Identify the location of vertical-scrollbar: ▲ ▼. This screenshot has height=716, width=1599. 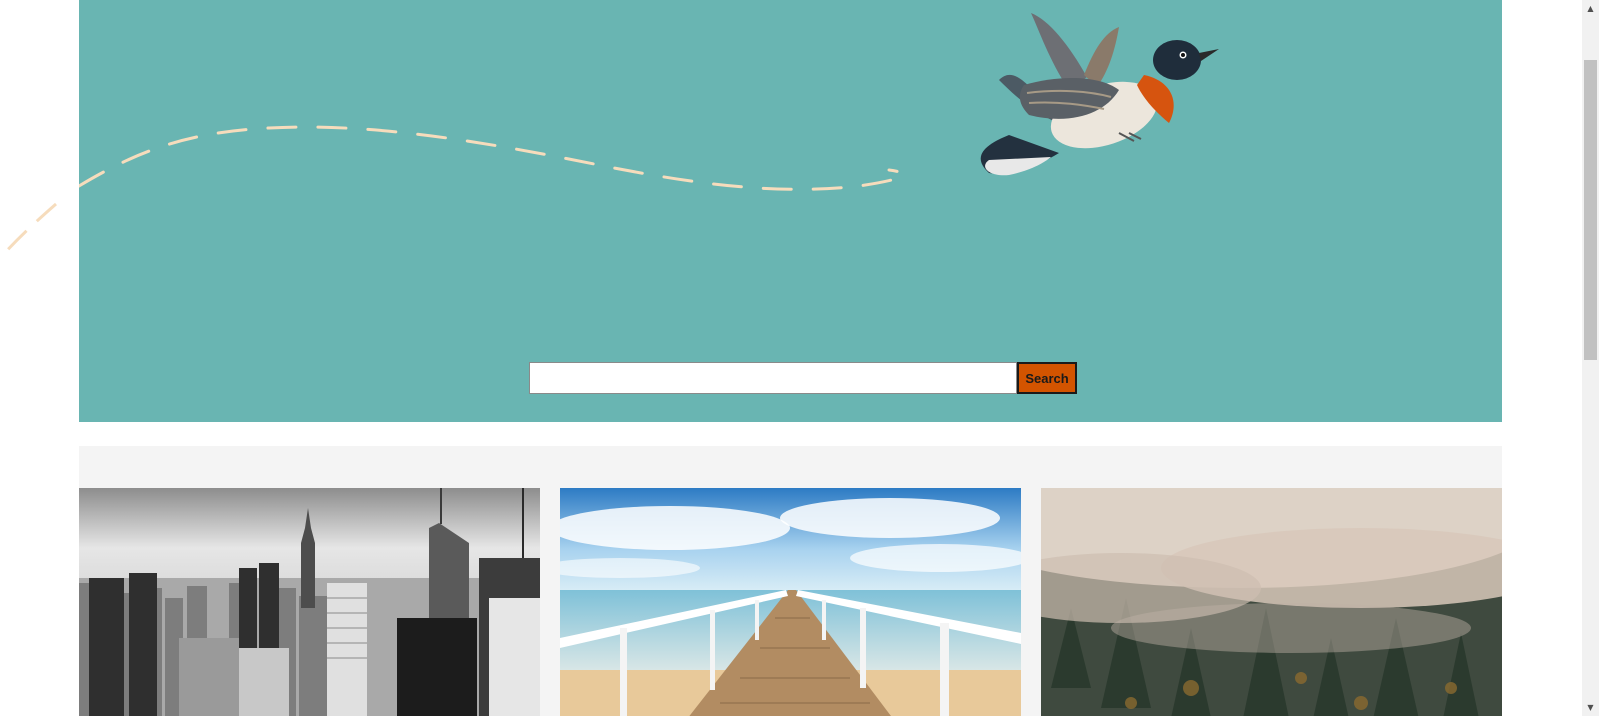
(1590, 358).